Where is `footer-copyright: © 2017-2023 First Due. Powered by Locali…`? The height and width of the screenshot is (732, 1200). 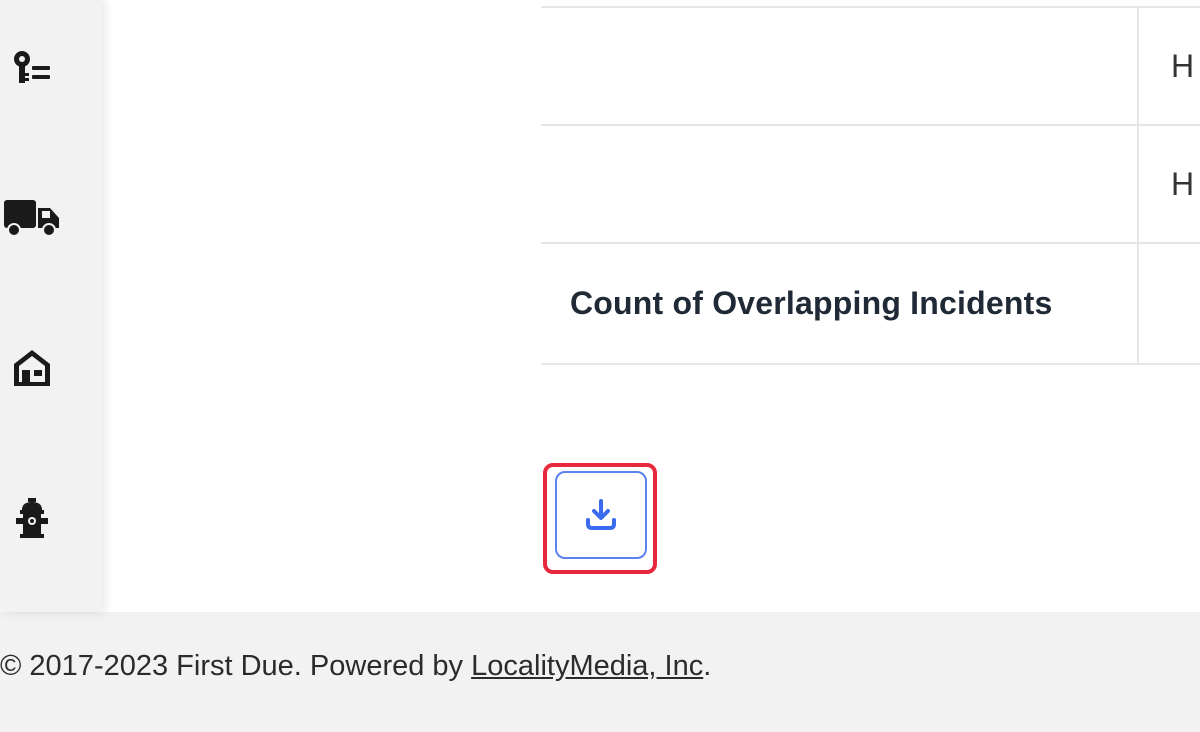
footer-copyright: © 2017-2023 First Due. Powered by Locali… is located at coordinates (355, 666).